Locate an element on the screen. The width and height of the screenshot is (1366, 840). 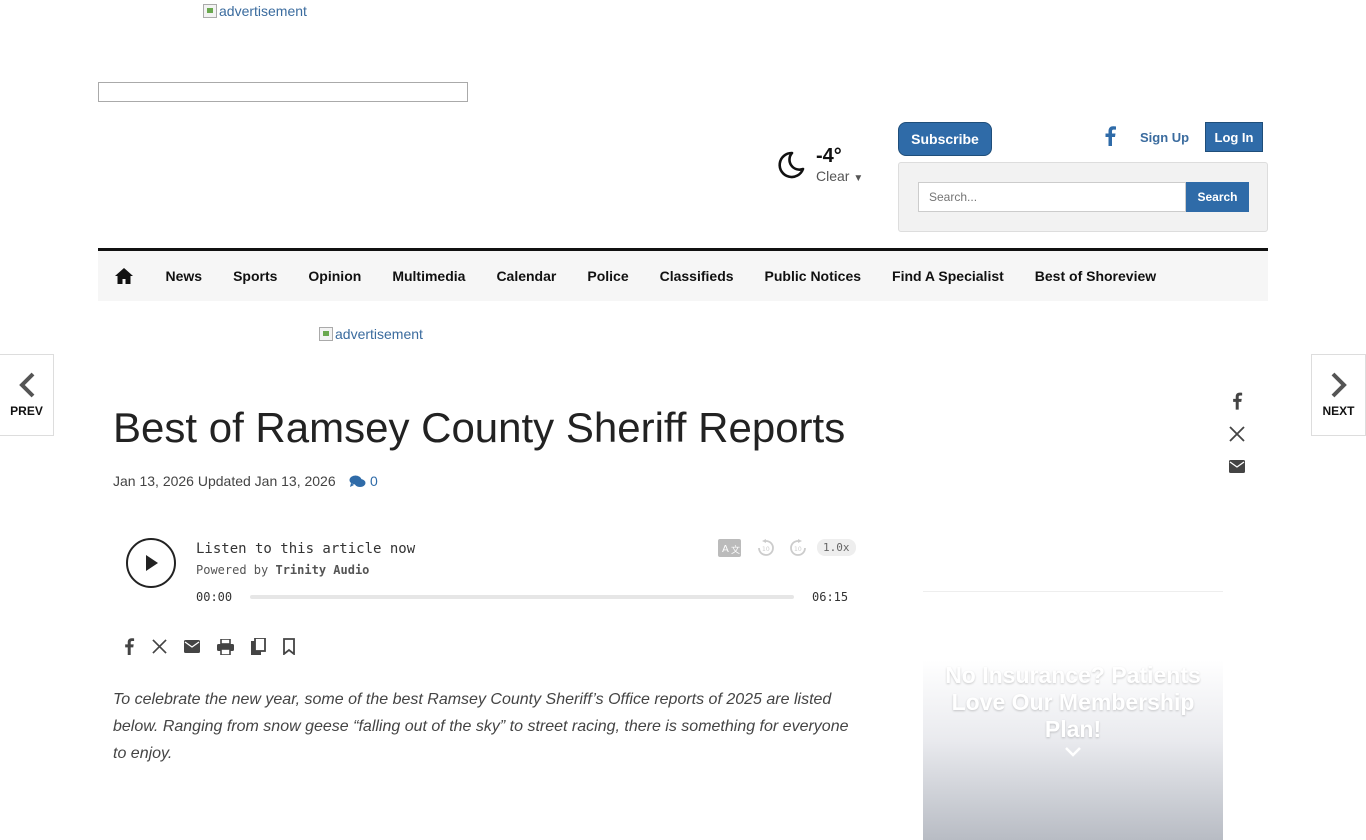
copy-icon is located at coordinates (258, 648).